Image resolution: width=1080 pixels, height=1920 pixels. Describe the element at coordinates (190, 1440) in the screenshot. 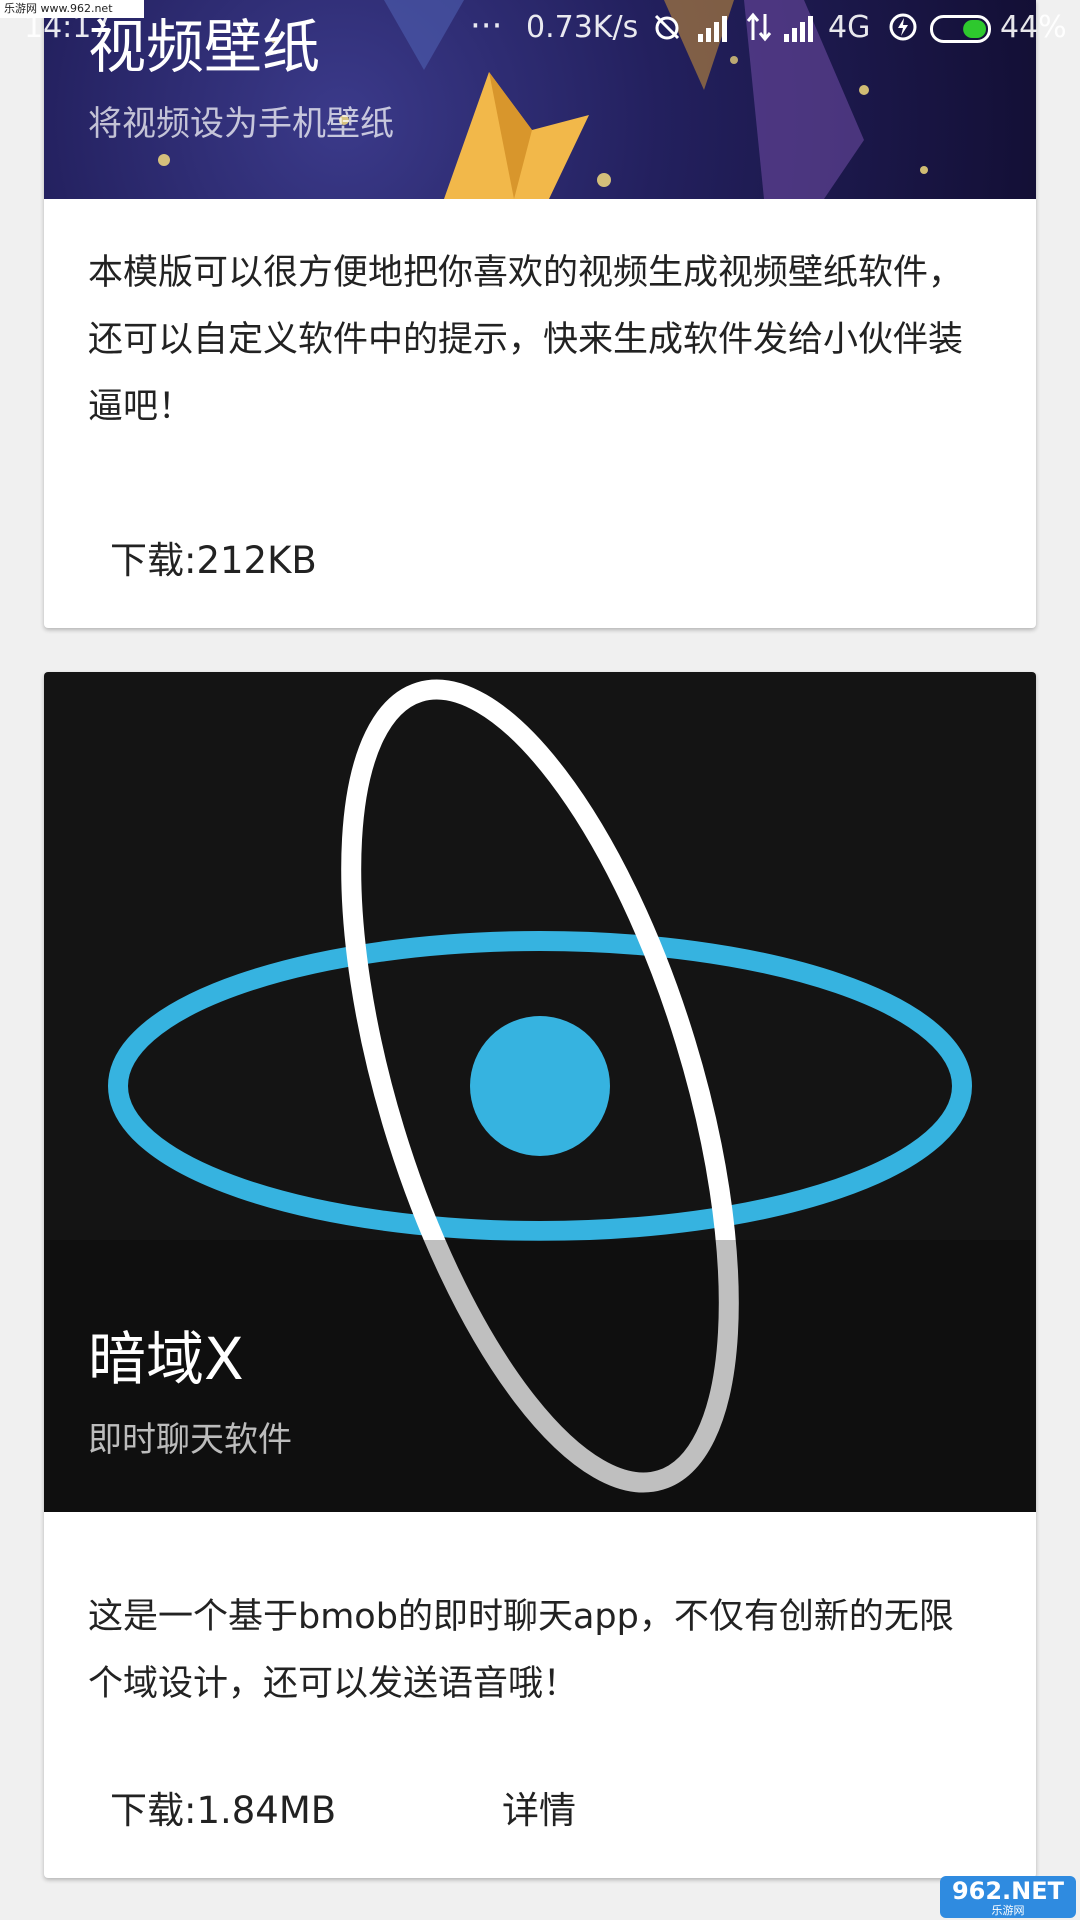

I see `card-subtitle: 即时聊天软件` at that location.